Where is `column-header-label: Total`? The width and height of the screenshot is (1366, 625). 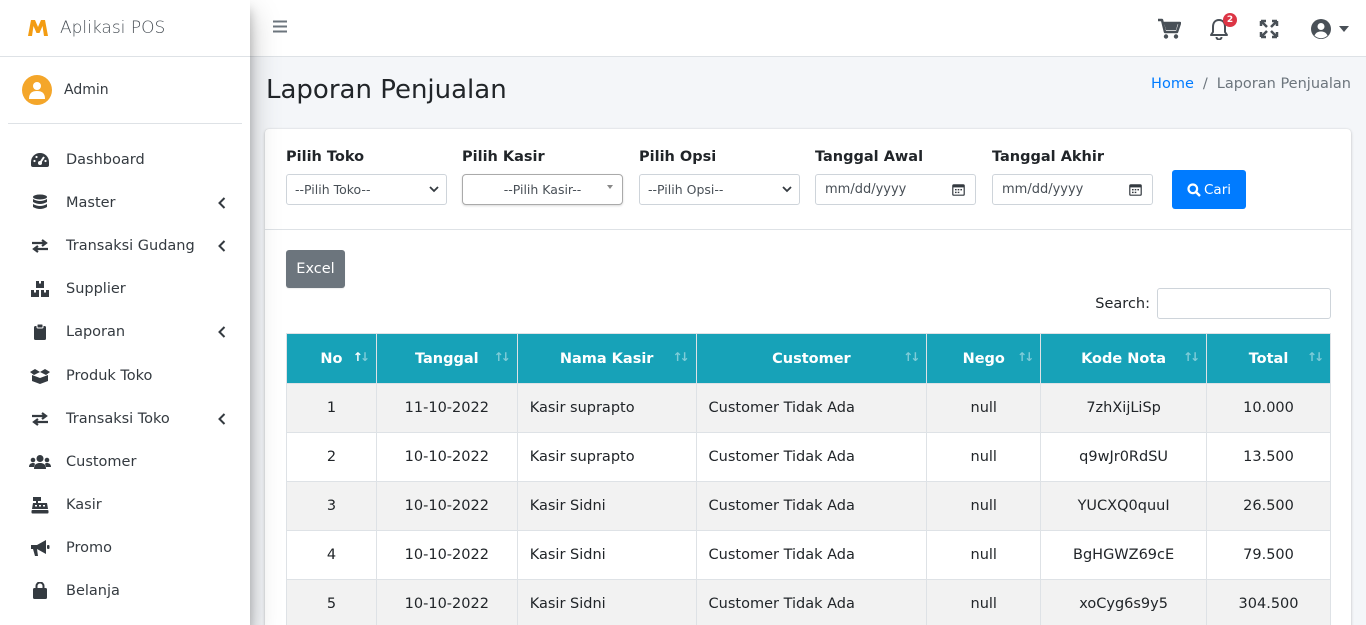 column-header-label: Total is located at coordinates (1268, 358).